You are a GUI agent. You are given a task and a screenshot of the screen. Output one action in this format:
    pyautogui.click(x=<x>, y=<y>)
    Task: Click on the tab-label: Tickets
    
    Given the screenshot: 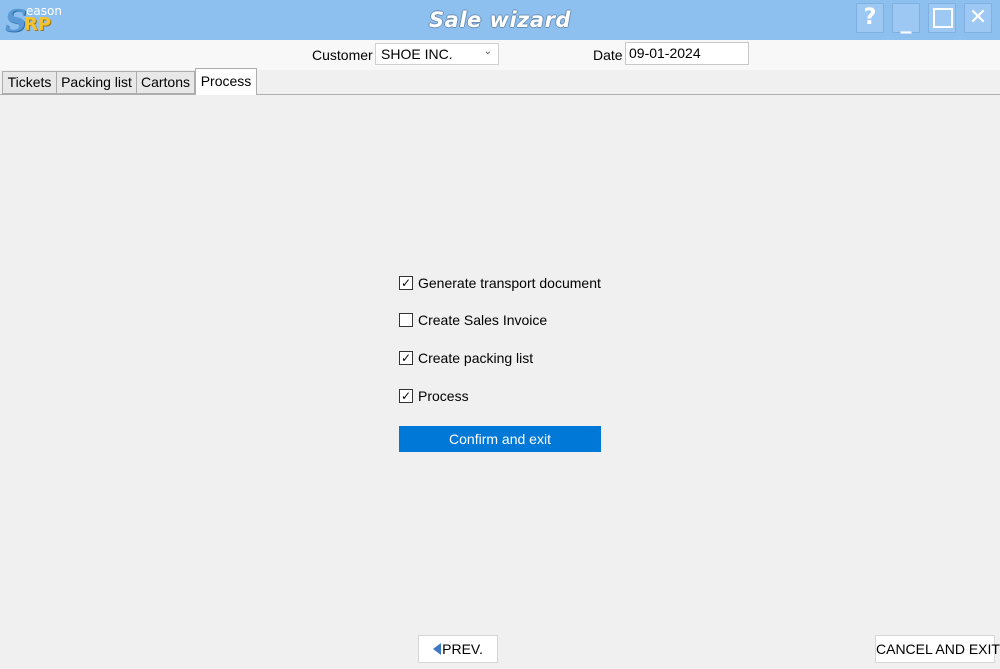 What is the action you would take?
    pyautogui.click(x=29, y=82)
    